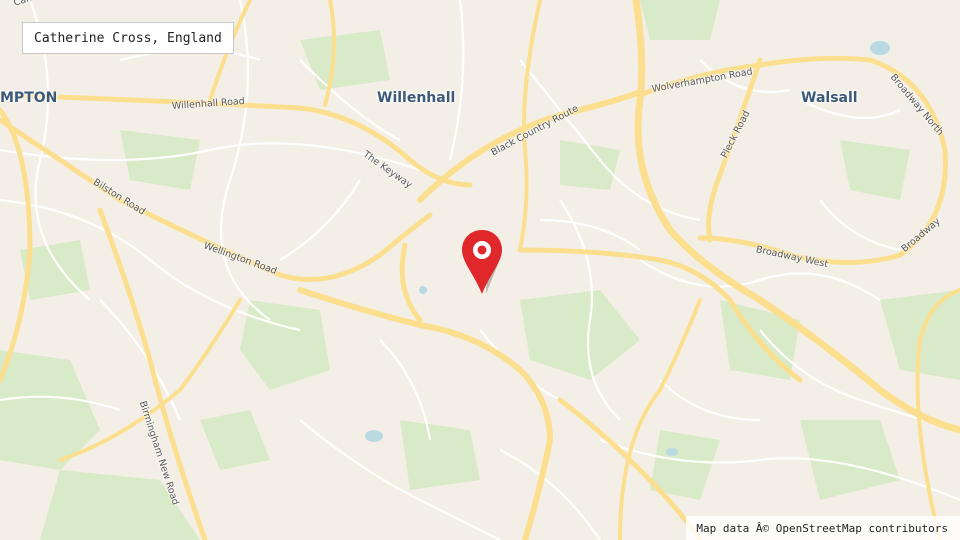 The image size is (960, 540). What do you see at coordinates (29, 98) in the screenshot?
I see `place-label-wolverhampton: MPTON` at bounding box center [29, 98].